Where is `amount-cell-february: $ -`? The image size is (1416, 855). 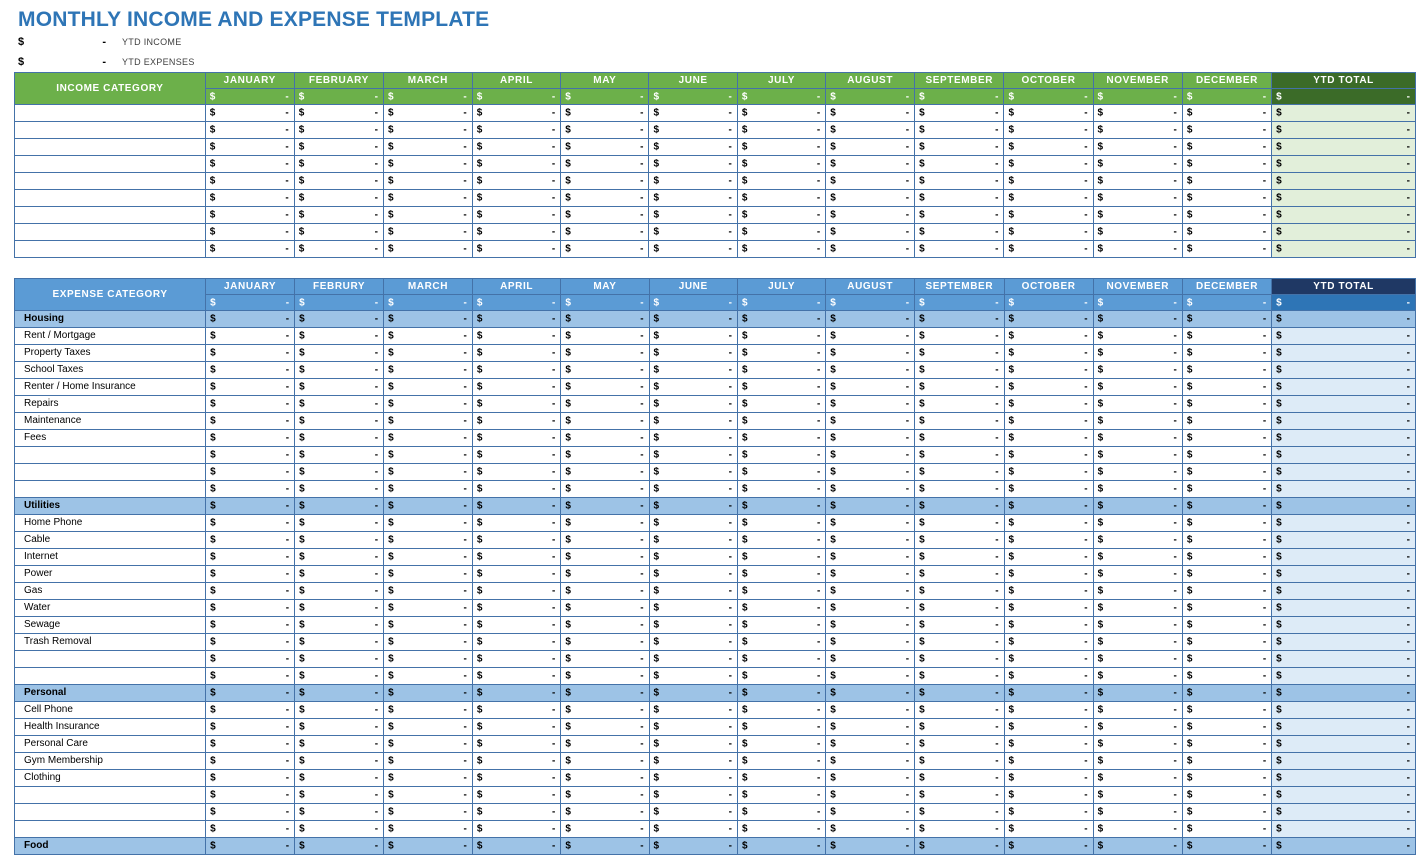
amount-cell-february: $ - is located at coordinates (338, 147).